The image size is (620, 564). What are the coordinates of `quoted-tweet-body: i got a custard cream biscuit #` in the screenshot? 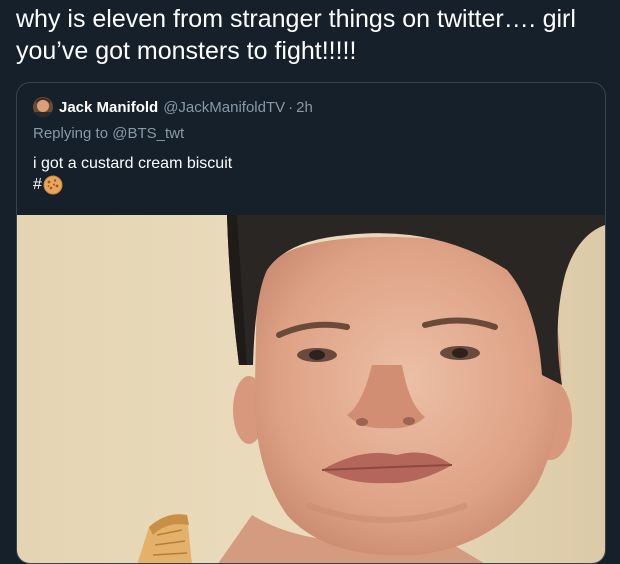 It's located at (132, 174).